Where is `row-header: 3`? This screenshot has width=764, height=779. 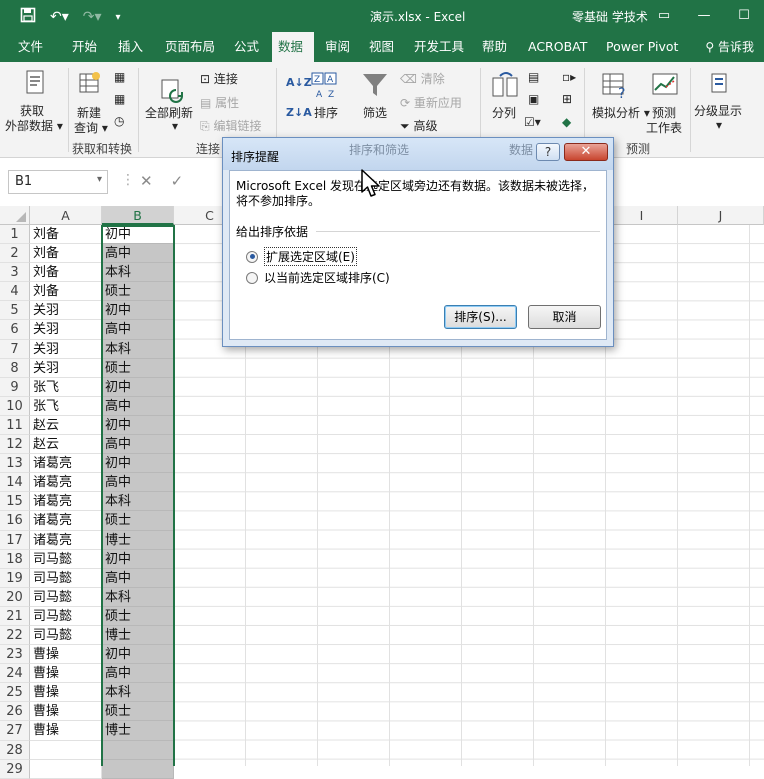 row-header: 3 is located at coordinates (15, 273).